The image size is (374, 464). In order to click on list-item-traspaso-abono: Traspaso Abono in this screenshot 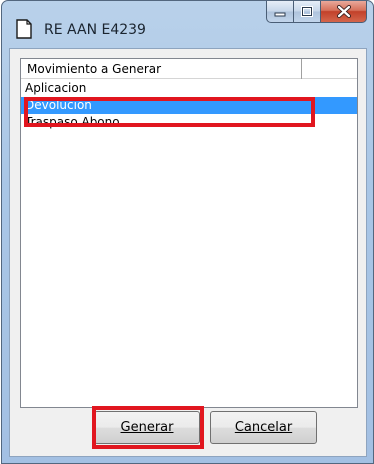, I will do `click(189, 122)`.